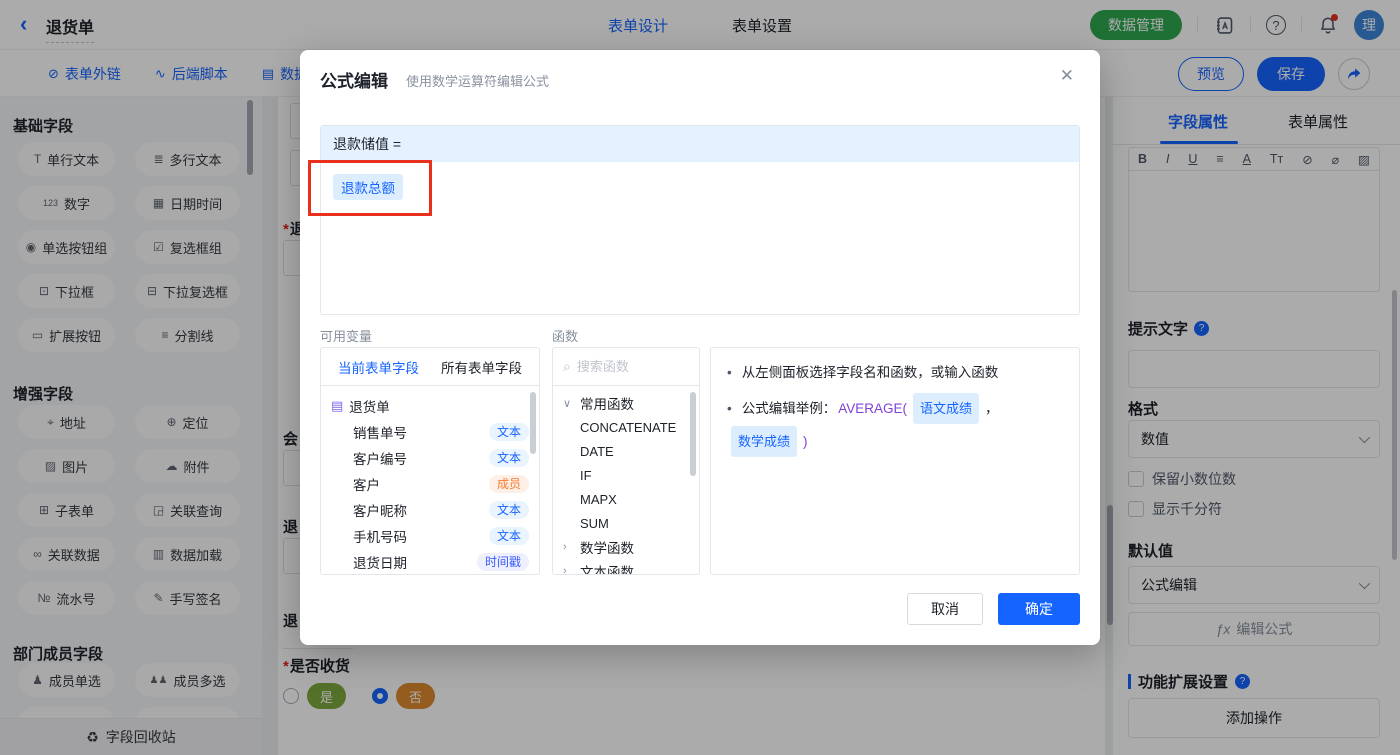 The image size is (1400, 755). I want to click on function-search: ⌕, so click(626, 367).